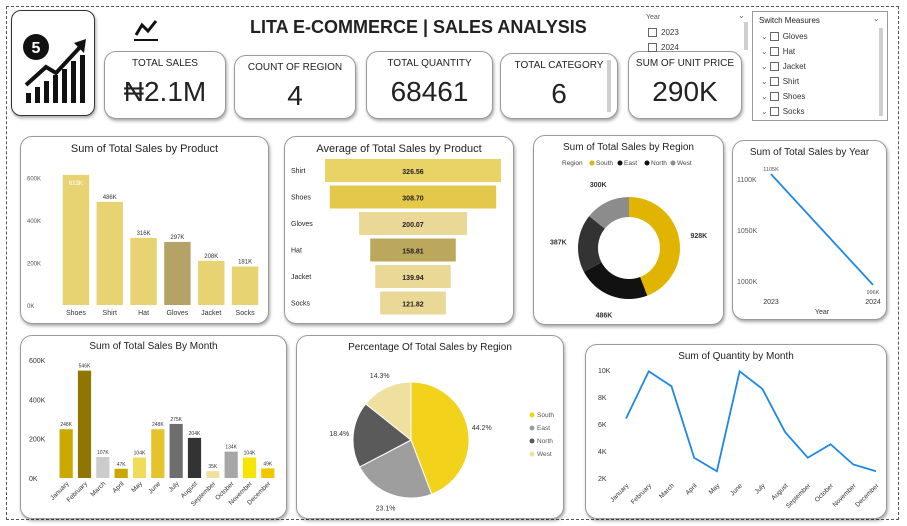 The height and width of the screenshot is (526, 907). What do you see at coordinates (78, 492) in the screenshot?
I see `x-tick-label: February` at bounding box center [78, 492].